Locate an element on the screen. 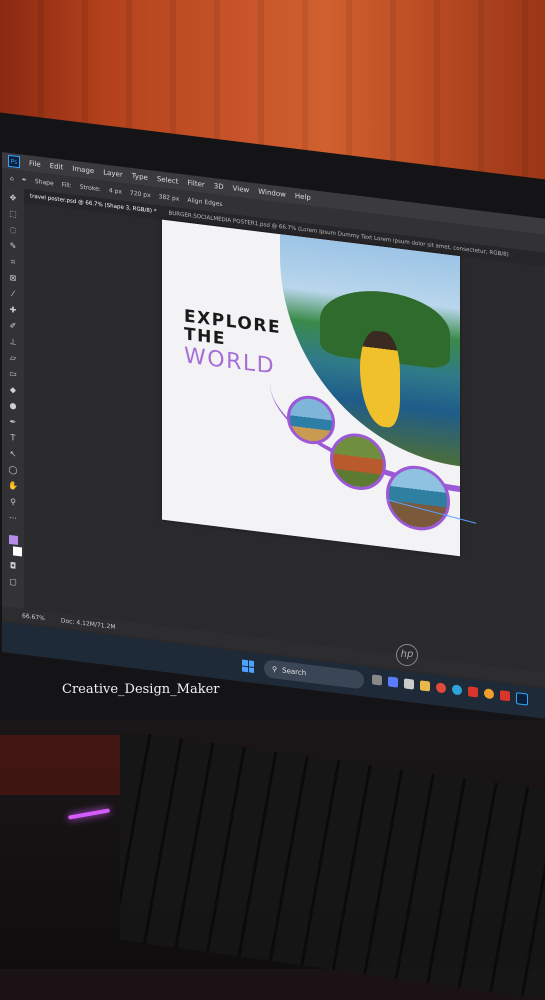  menu-type: Type is located at coordinates (140, 177).